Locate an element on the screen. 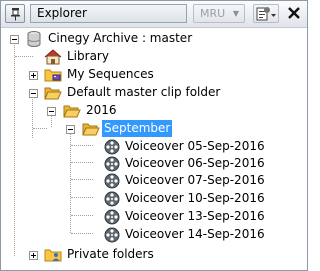  properties-menu-icon is located at coordinates (266, 14).